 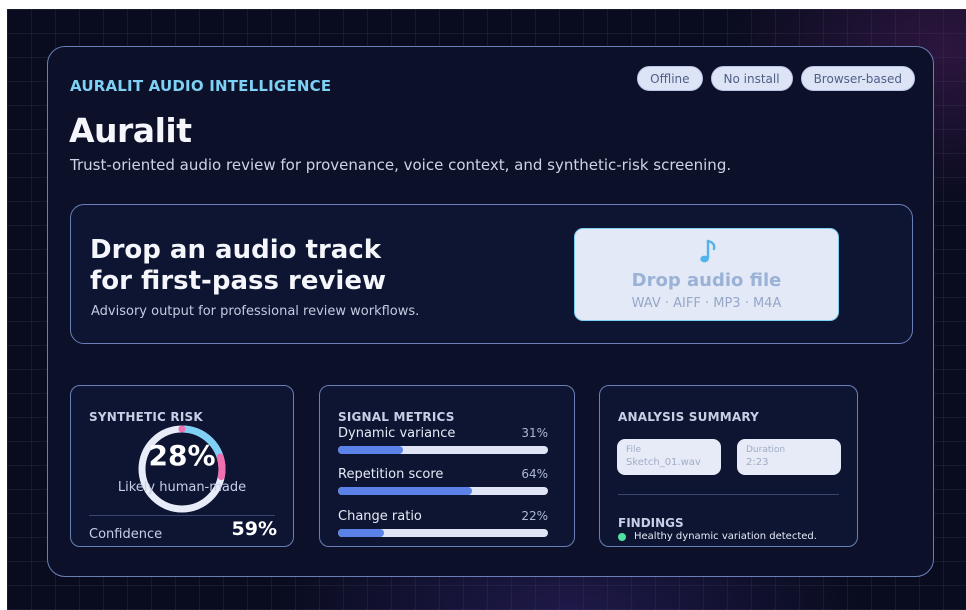 I want to click on duration-value: 2:23, so click(x=757, y=462).